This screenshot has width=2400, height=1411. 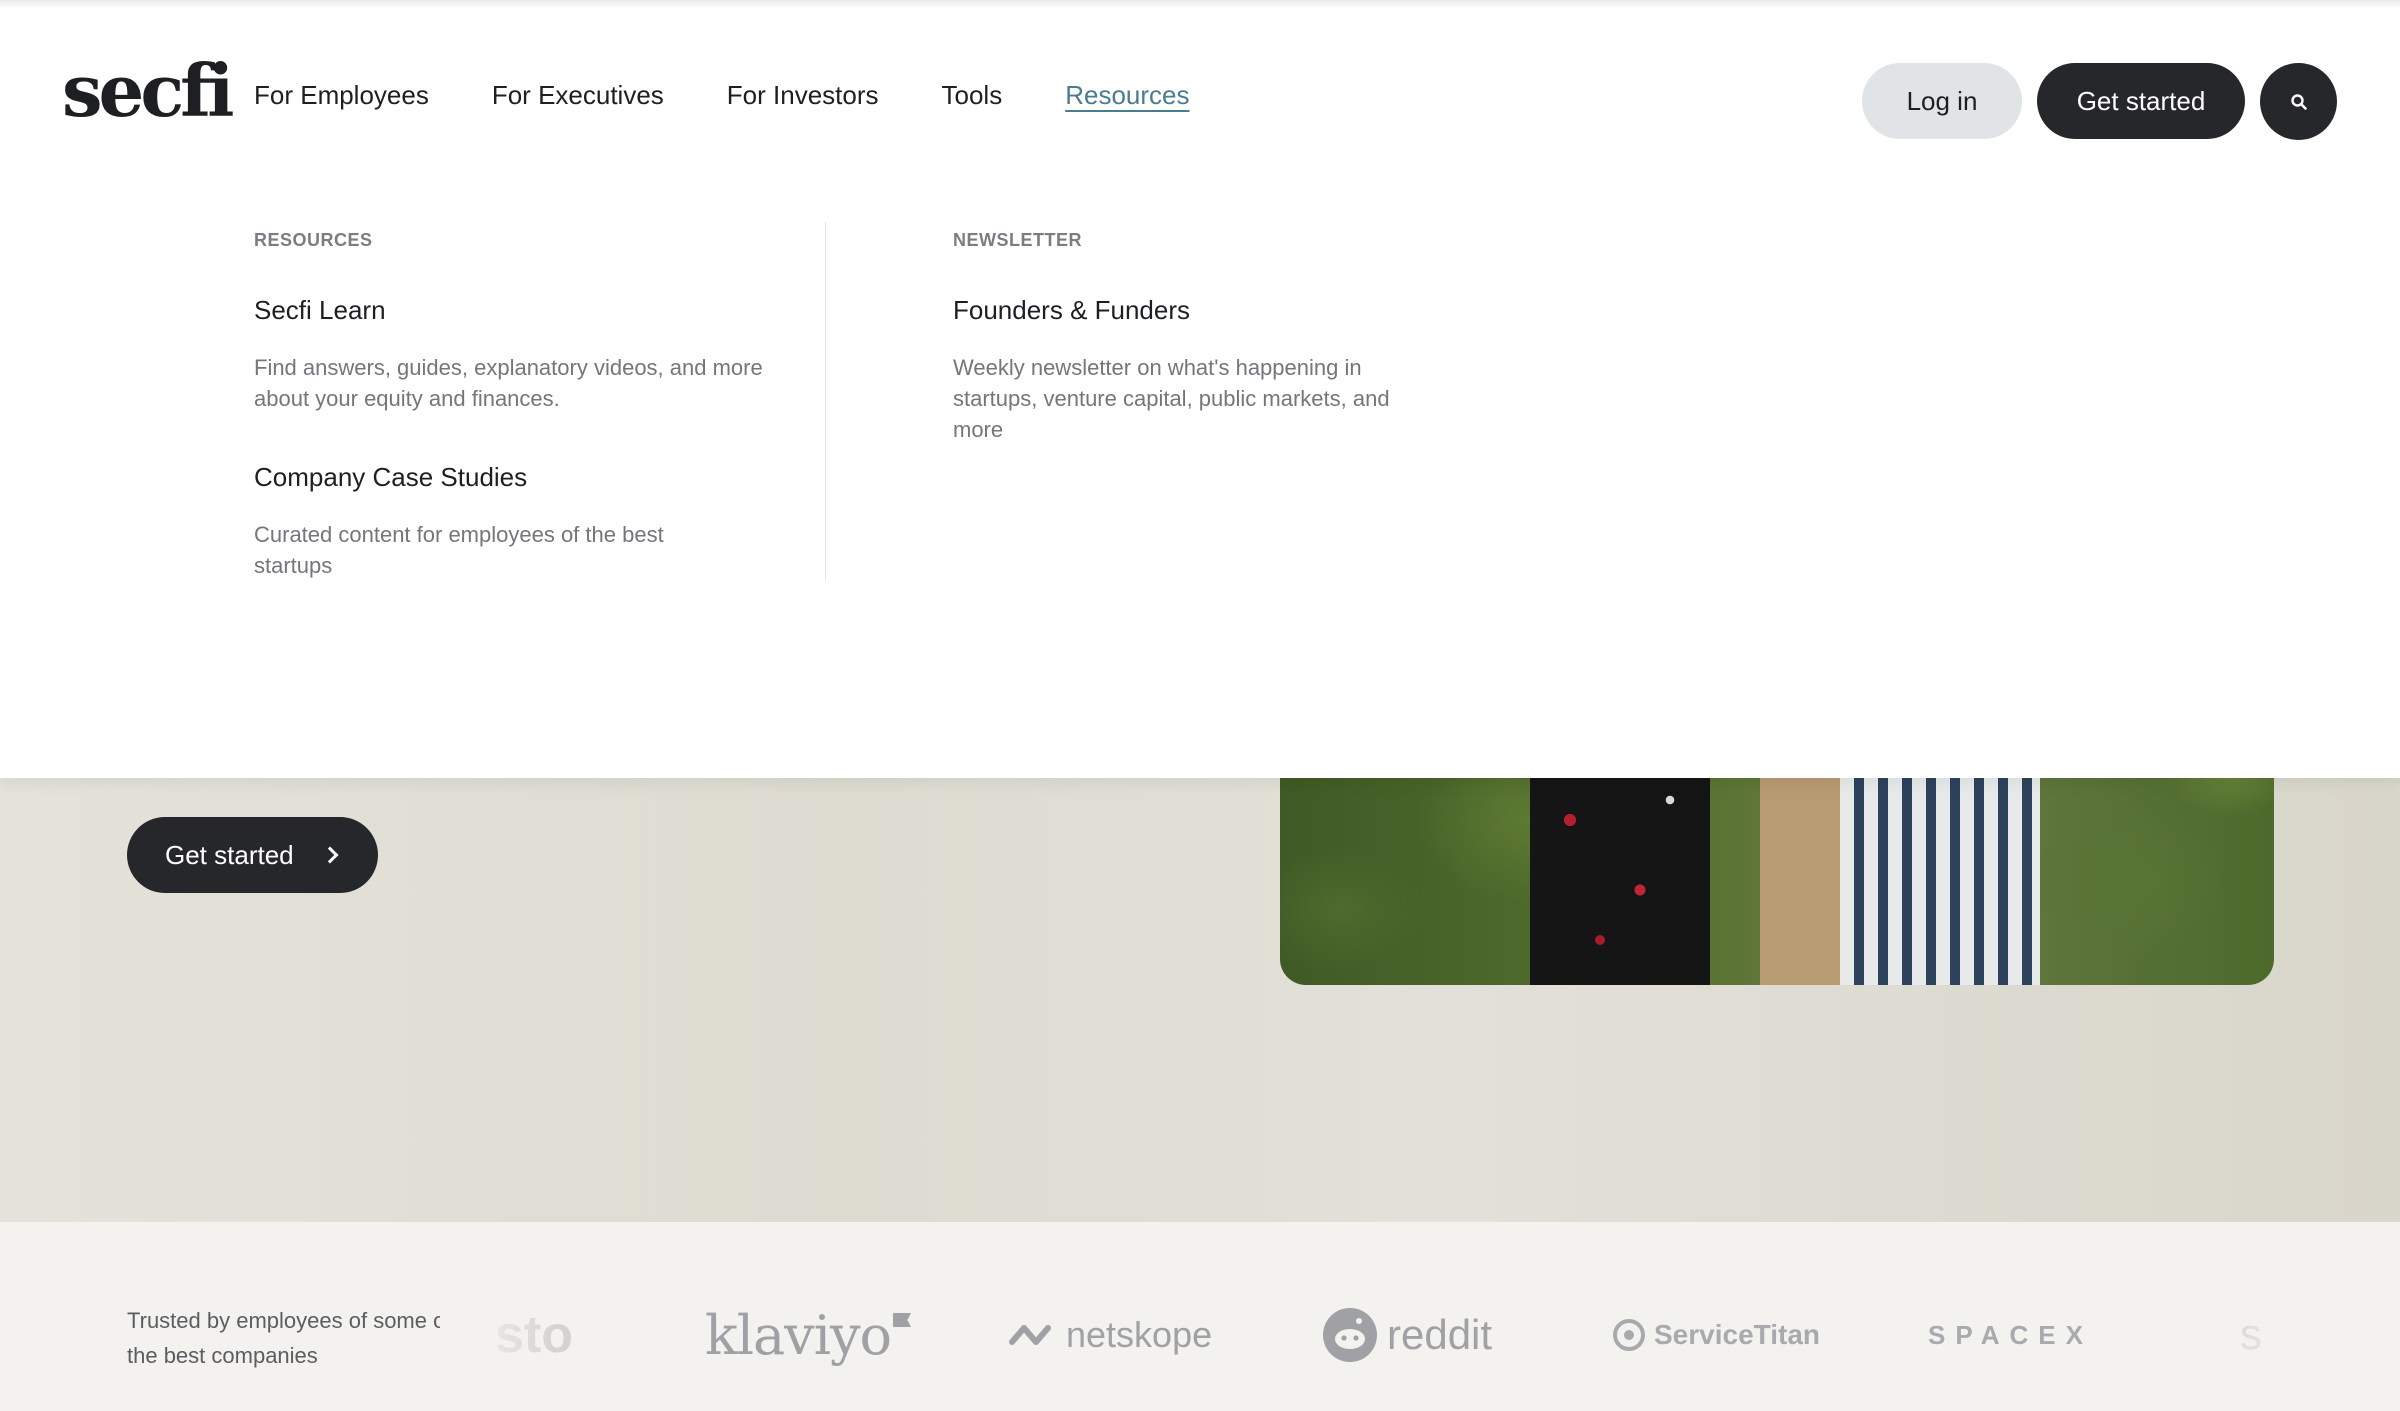 What do you see at coordinates (1942, 101) in the screenshot?
I see `login-button: Log in` at bounding box center [1942, 101].